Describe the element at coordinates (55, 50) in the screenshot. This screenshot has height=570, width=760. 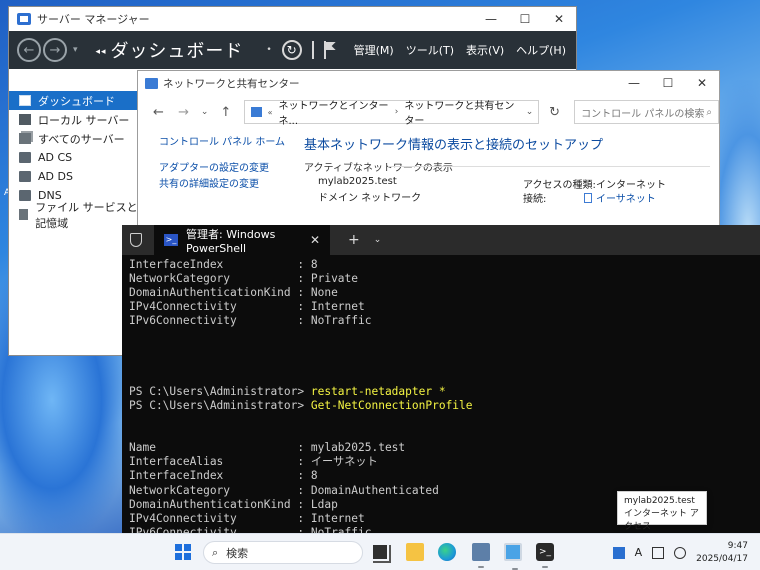
I see `forward-button: →` at that location.